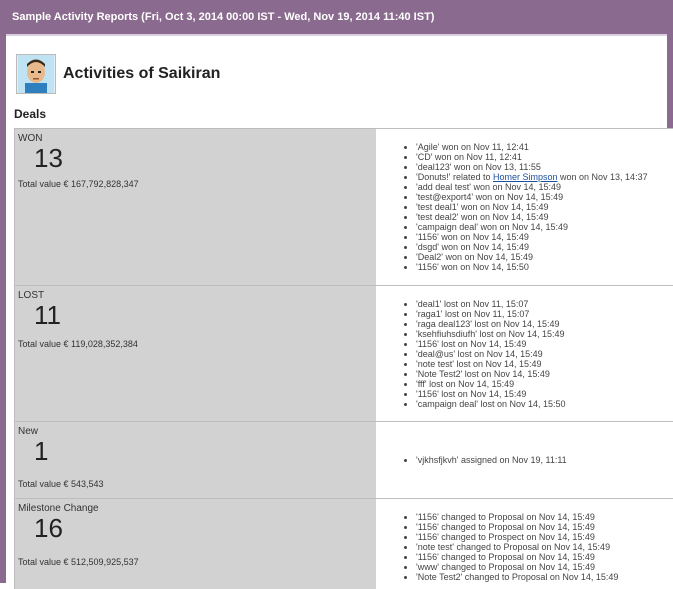  What do you see at coordinates (78, 344) in the screenshot?
I see `group-total: Total value € 119,028,352,384` at bounding box center [78, 344].